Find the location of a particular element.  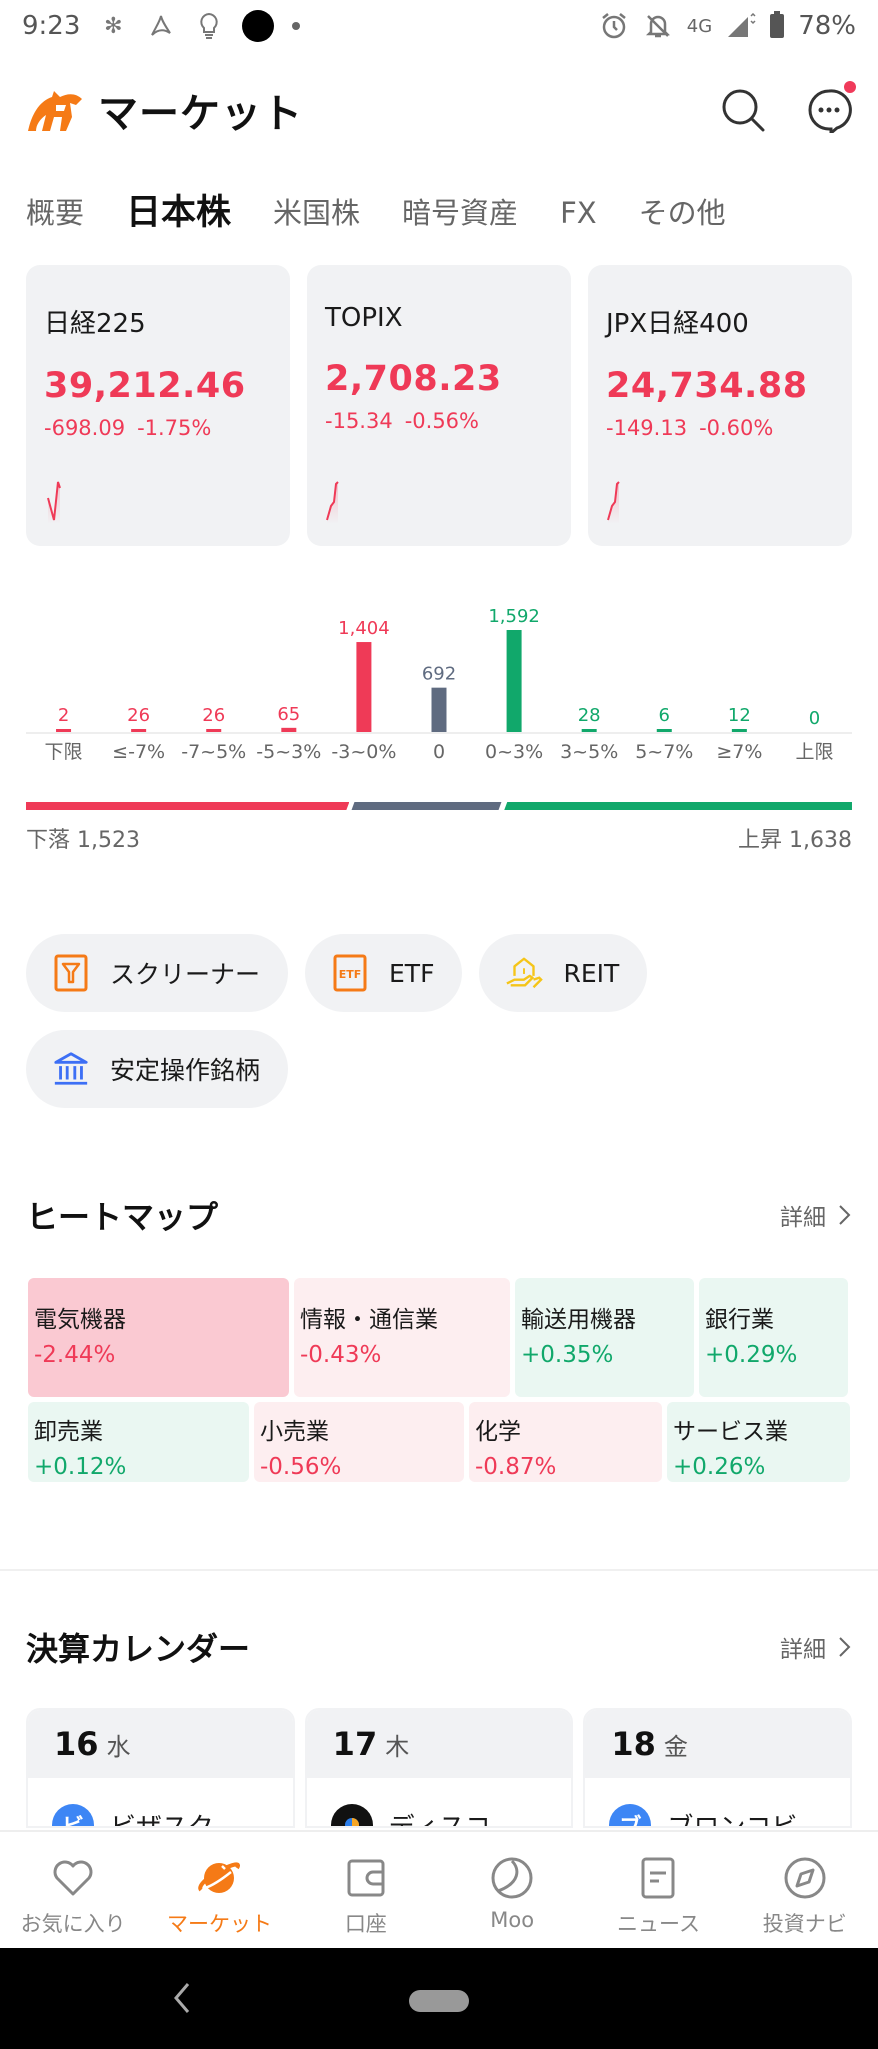

chart-value-label: 65 is located at coordinates (288, 714).